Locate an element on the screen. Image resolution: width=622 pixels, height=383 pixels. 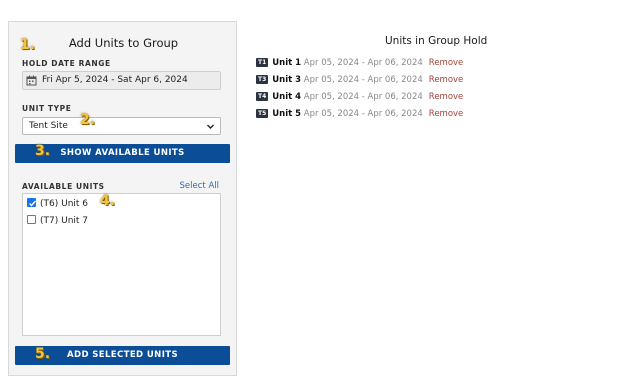
unit-type-label: UNIT TYPE is located at coordinates (47, 108).